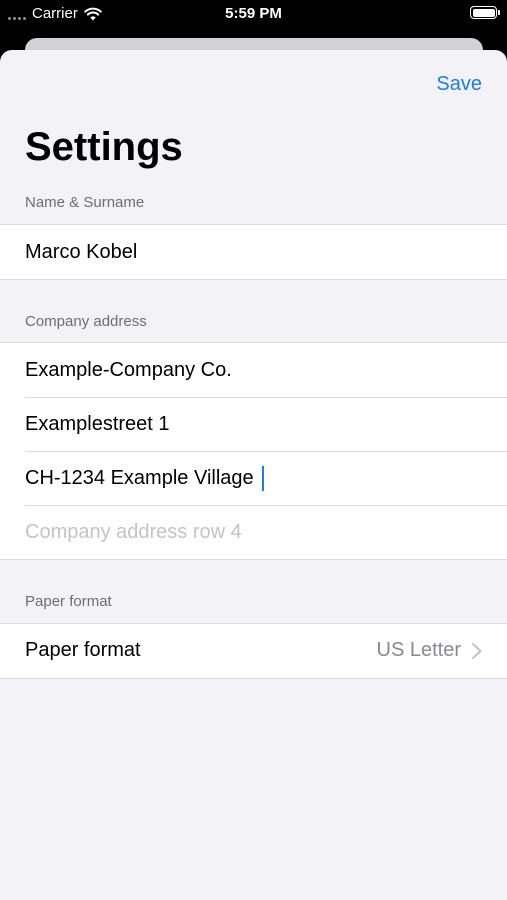 This screenshot has width=507, height=900. I want to click on battery-icon, so click(485, 12).